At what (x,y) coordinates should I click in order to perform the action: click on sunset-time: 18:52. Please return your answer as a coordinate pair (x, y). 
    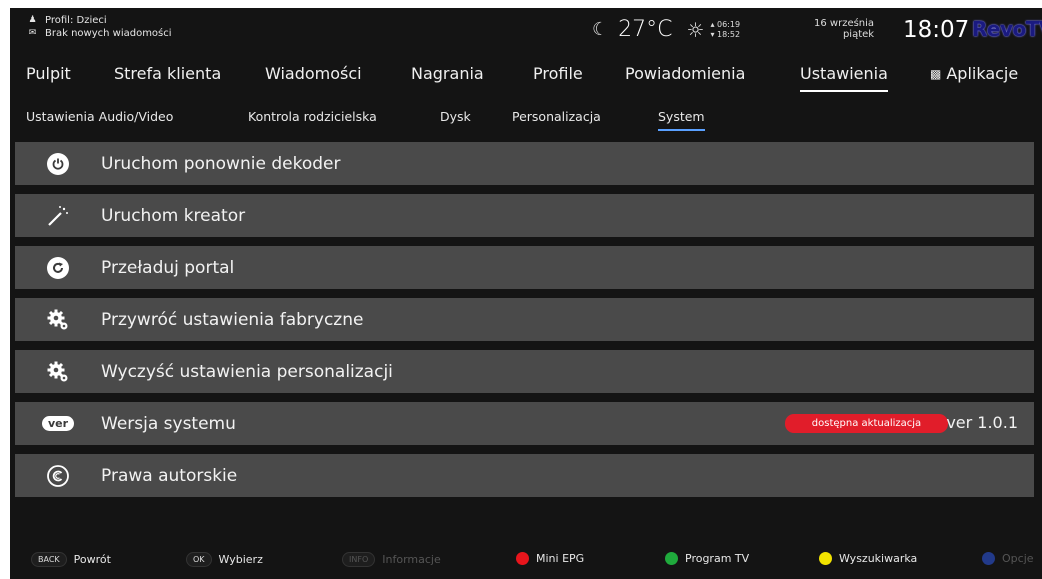
    Looking at the image, I should click on (729, 34).